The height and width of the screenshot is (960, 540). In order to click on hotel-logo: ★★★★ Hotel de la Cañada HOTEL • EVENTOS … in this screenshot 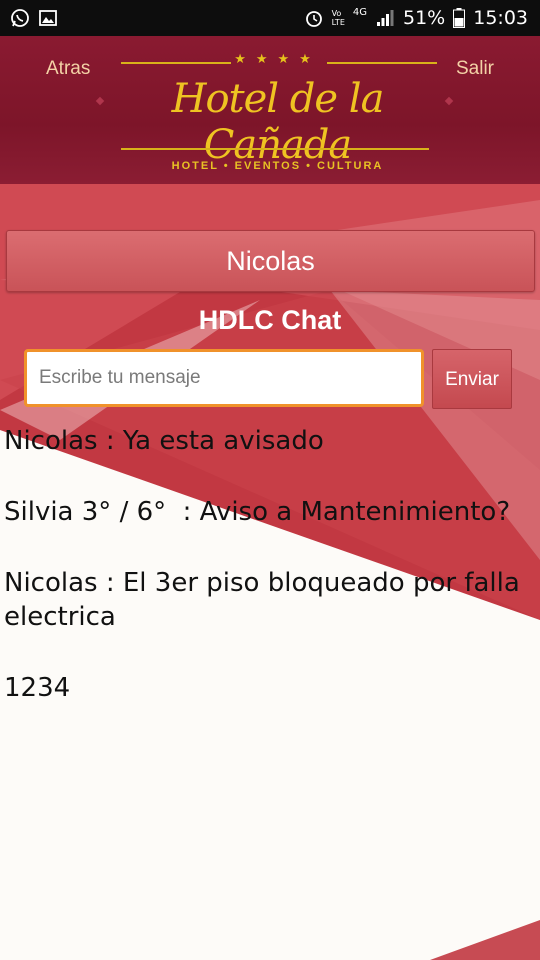, I will do `click(277, 113)`.